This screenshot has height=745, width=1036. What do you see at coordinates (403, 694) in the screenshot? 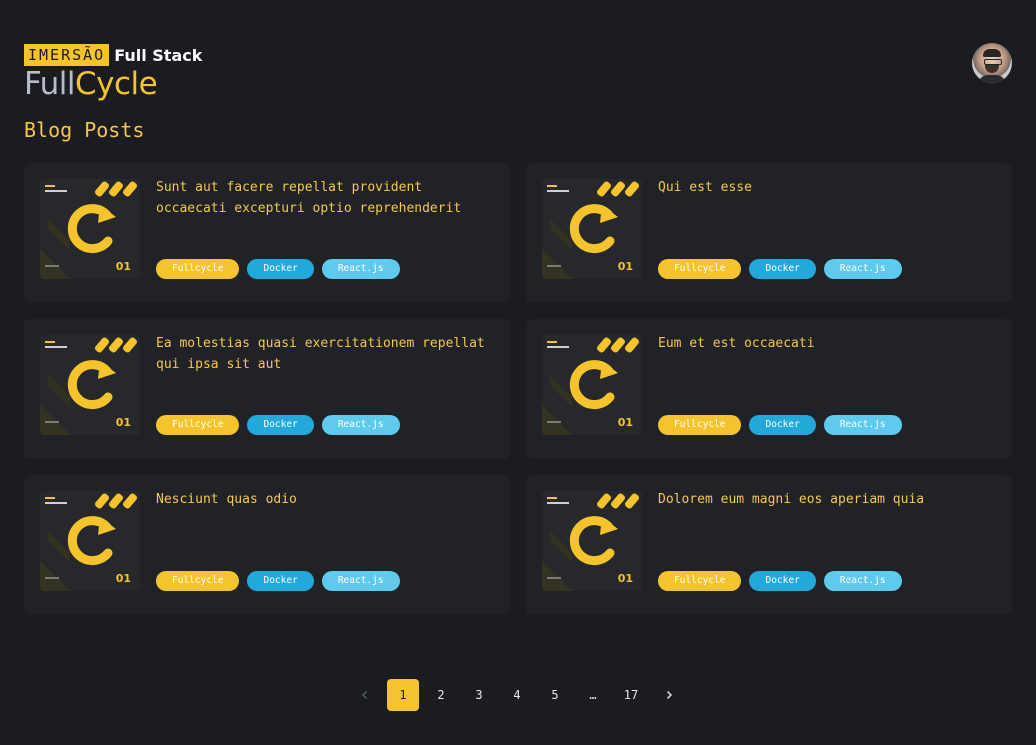
I see `page-button-1: 1` at bounding box center [403, 694].